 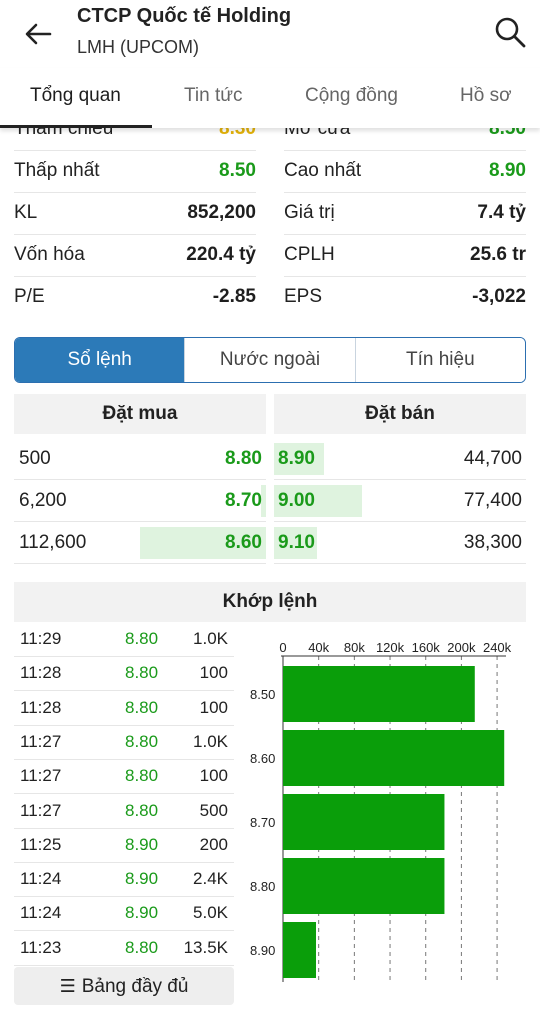 I want to click on trade-volume: 1.0K, so click(x=210, y=741).